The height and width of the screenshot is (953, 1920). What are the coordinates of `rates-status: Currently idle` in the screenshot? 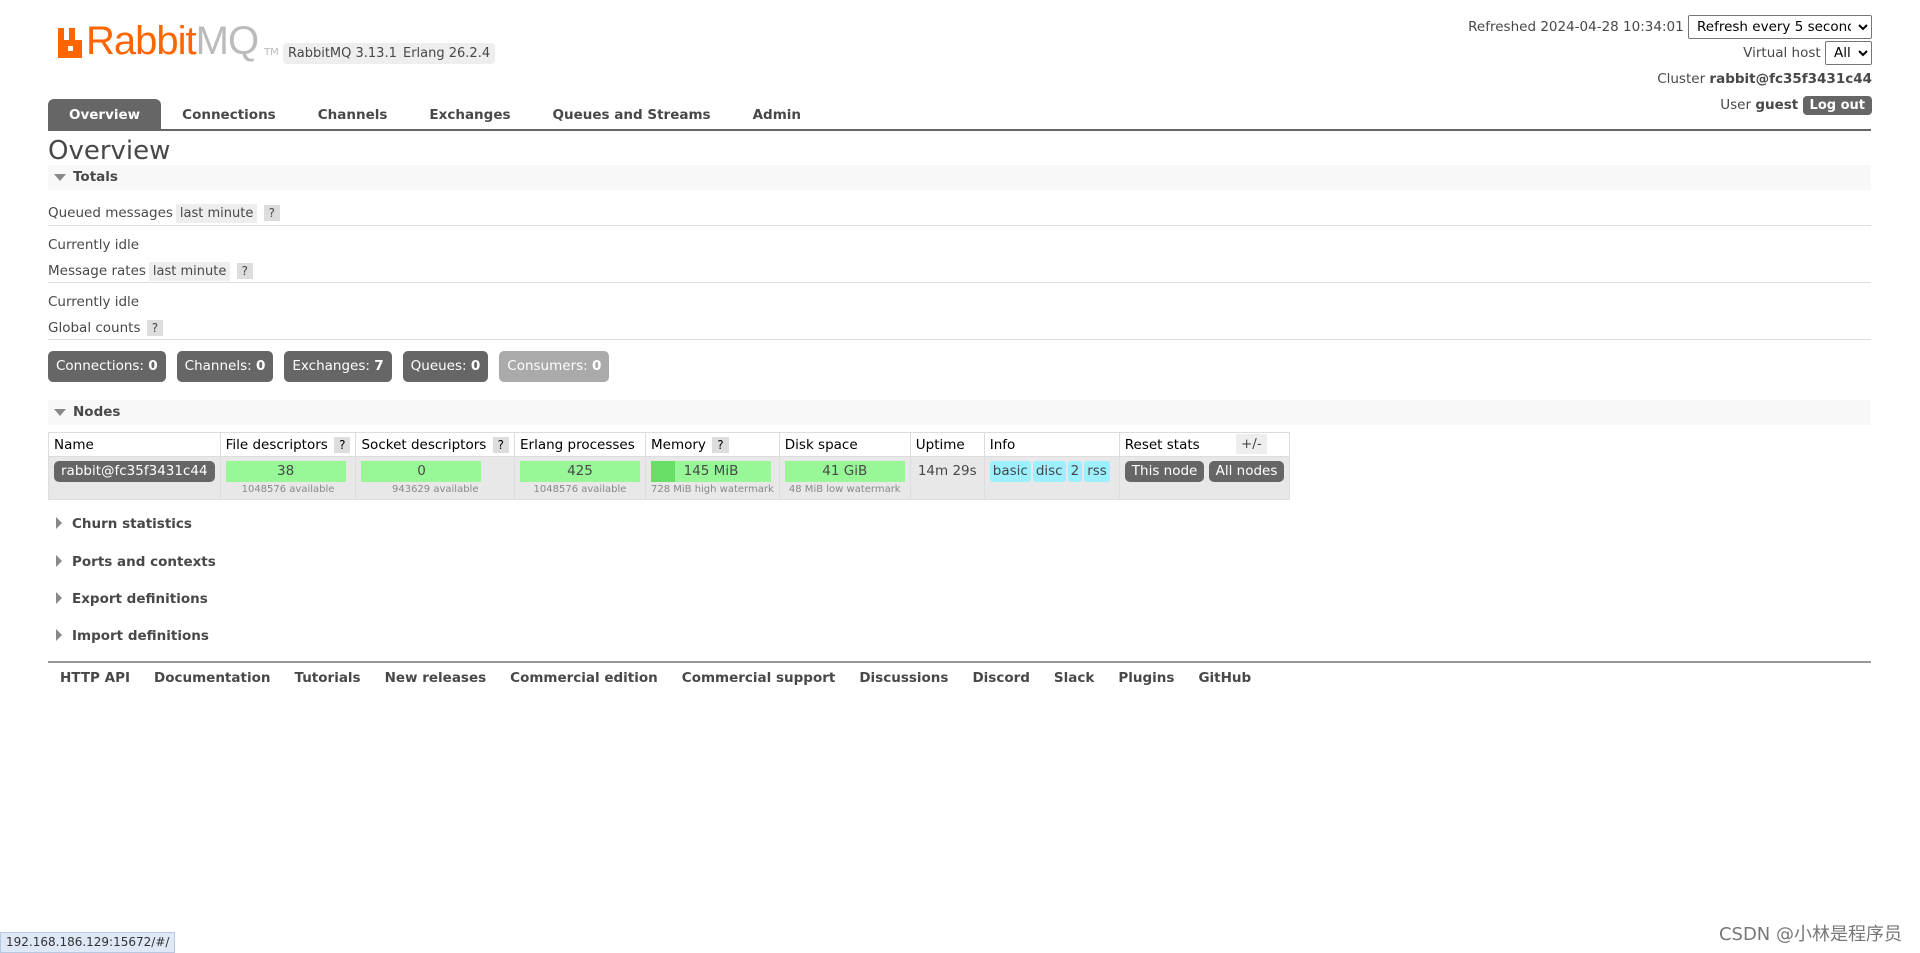 It's located at (94, 302).